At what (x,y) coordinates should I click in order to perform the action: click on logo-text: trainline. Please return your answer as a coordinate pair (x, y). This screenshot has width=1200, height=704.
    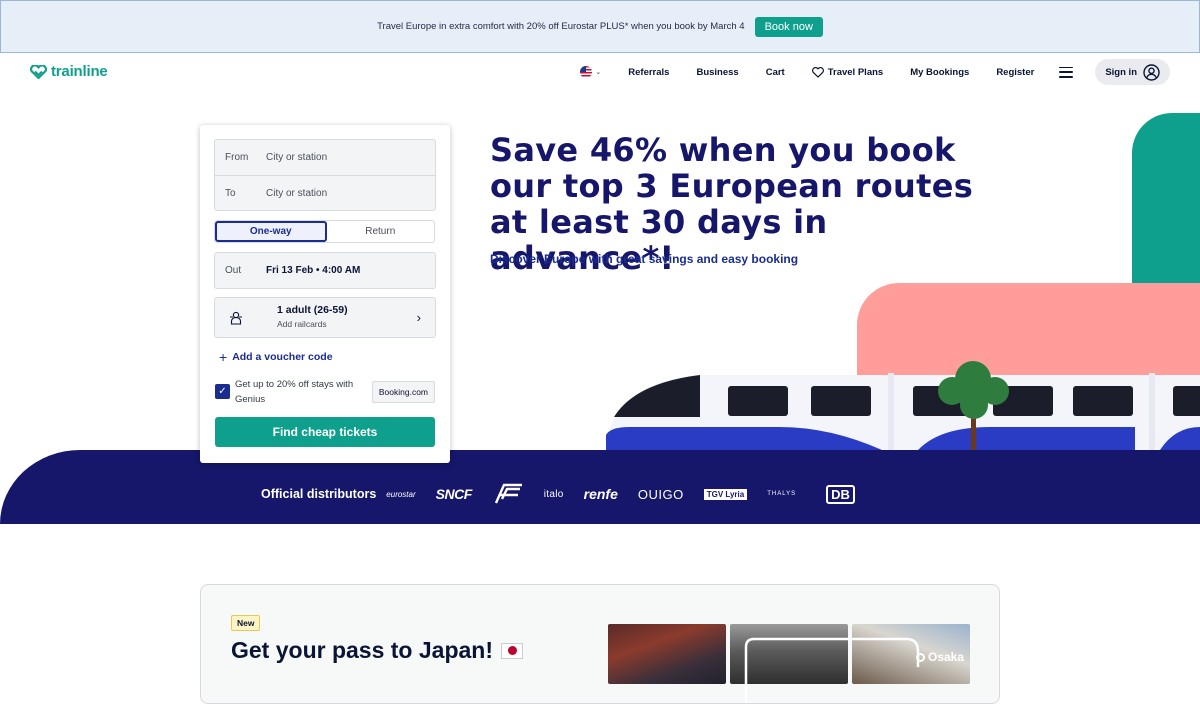
    Looking at the image, I should click on (79, 71).